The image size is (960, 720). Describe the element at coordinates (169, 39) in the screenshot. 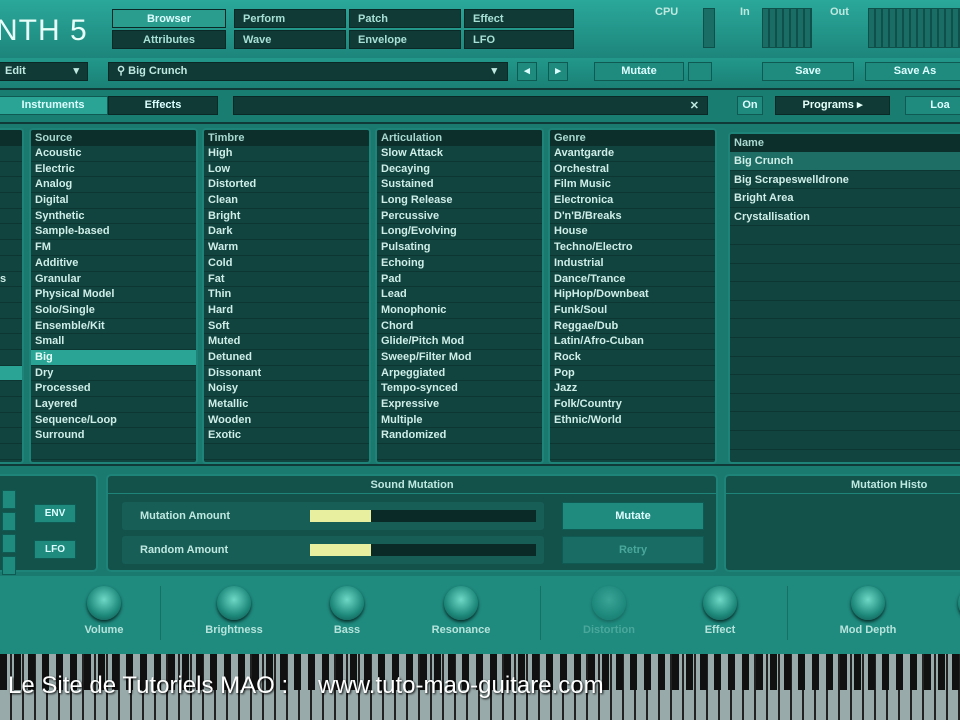

I see `tab-attributes: Attributes` at that location.